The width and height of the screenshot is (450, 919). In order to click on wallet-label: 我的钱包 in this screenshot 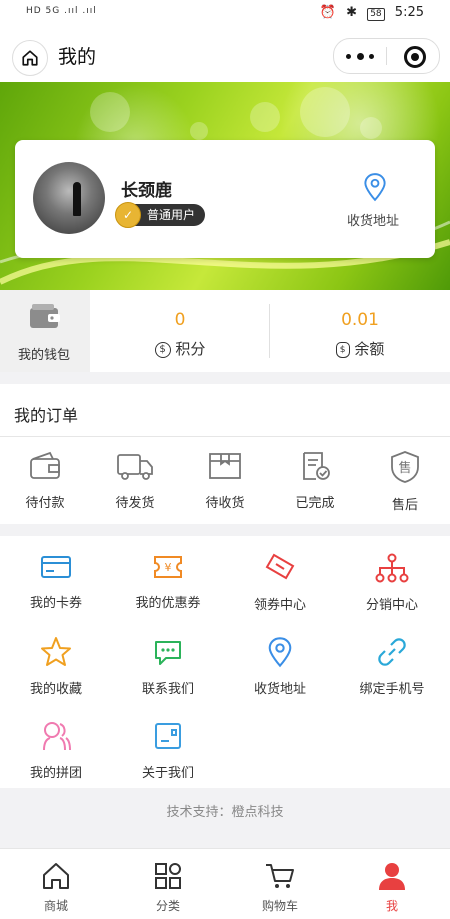, I will do `click(44, 355)`.